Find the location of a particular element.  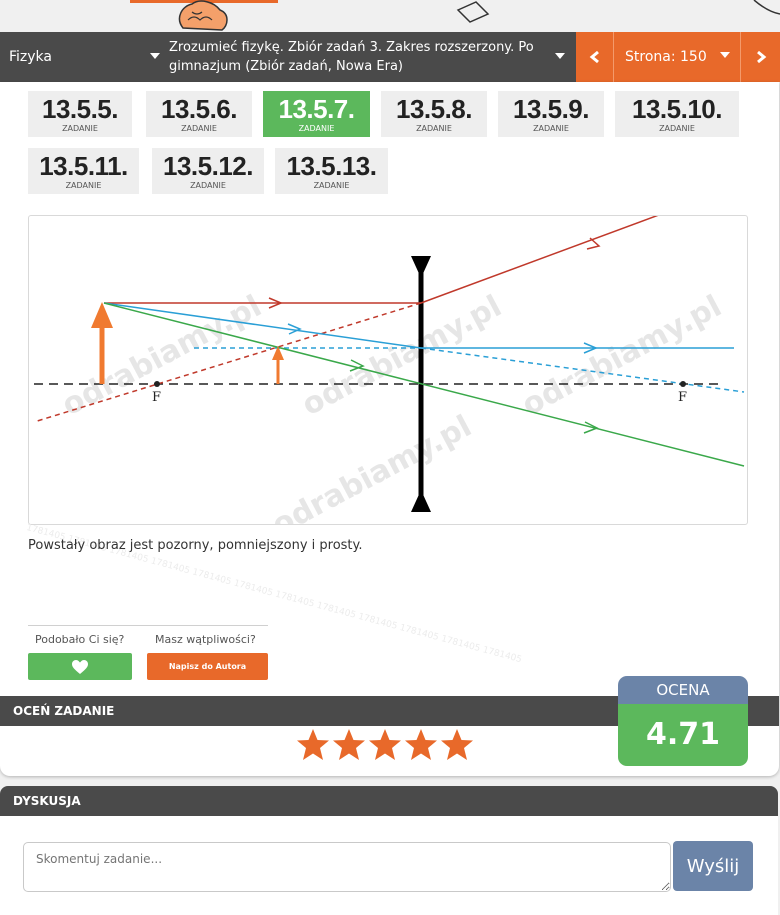

task-button-13-5-9: 13.5.9. ZADANIE is located at coordinates (551, 114).